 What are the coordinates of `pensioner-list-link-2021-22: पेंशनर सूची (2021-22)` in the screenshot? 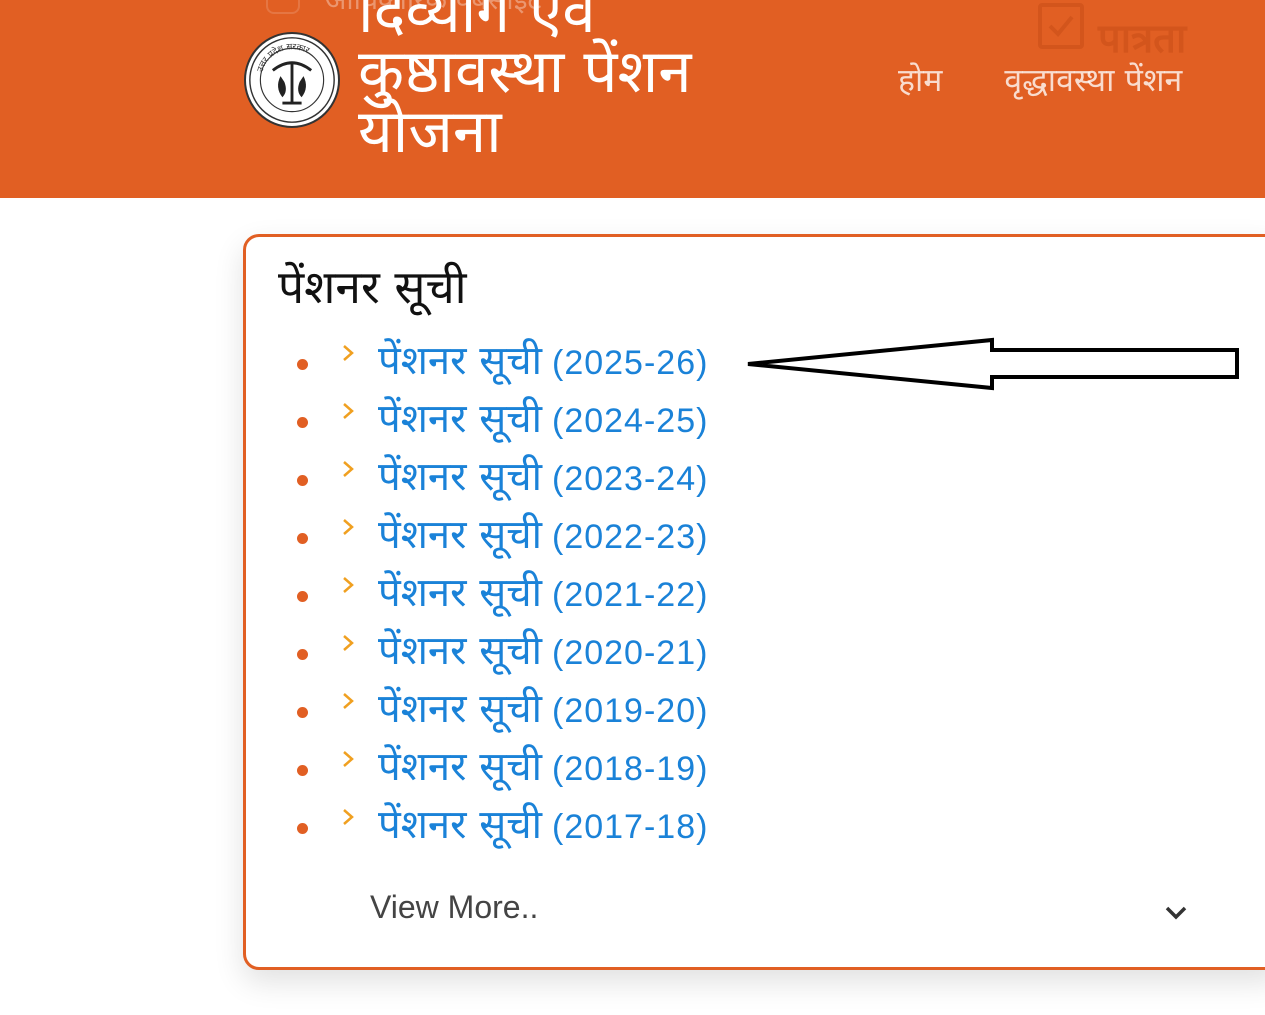 It's located at (543, 597).